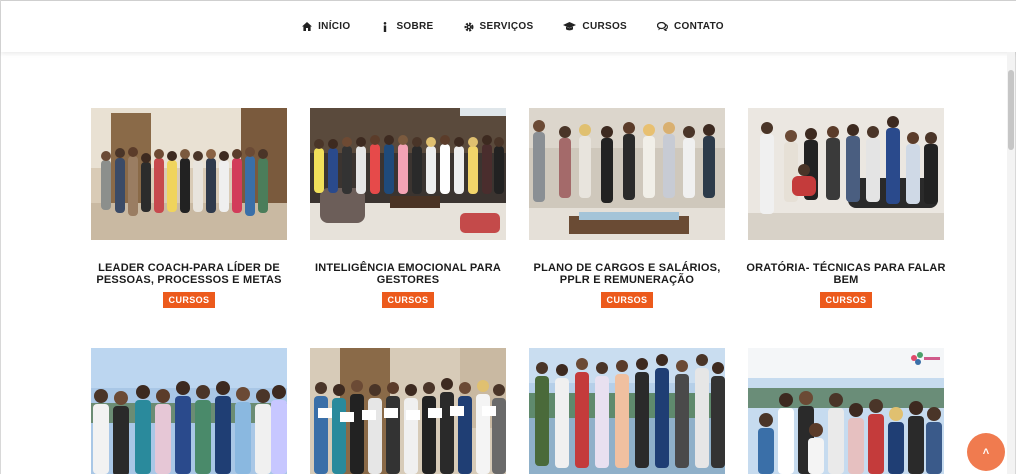 The height and width of the screenshot is (474, 1016). I want to click on nav-item-inicio: INÍCIO, so click(326, 26).